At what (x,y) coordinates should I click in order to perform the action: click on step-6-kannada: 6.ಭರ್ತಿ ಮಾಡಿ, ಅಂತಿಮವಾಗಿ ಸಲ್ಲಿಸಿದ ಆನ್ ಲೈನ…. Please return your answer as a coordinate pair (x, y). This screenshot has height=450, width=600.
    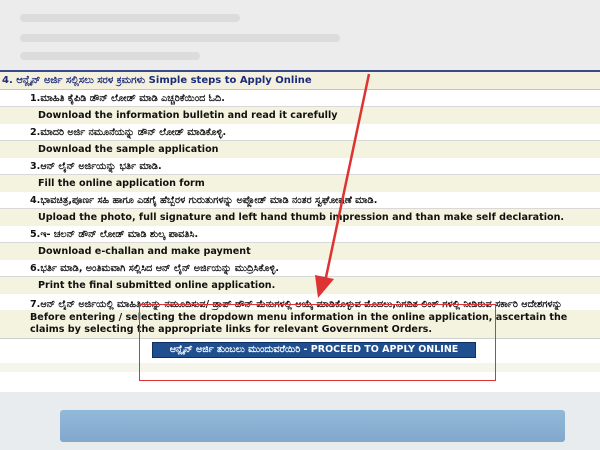
    Looking at the image, I should click on (300, 268).